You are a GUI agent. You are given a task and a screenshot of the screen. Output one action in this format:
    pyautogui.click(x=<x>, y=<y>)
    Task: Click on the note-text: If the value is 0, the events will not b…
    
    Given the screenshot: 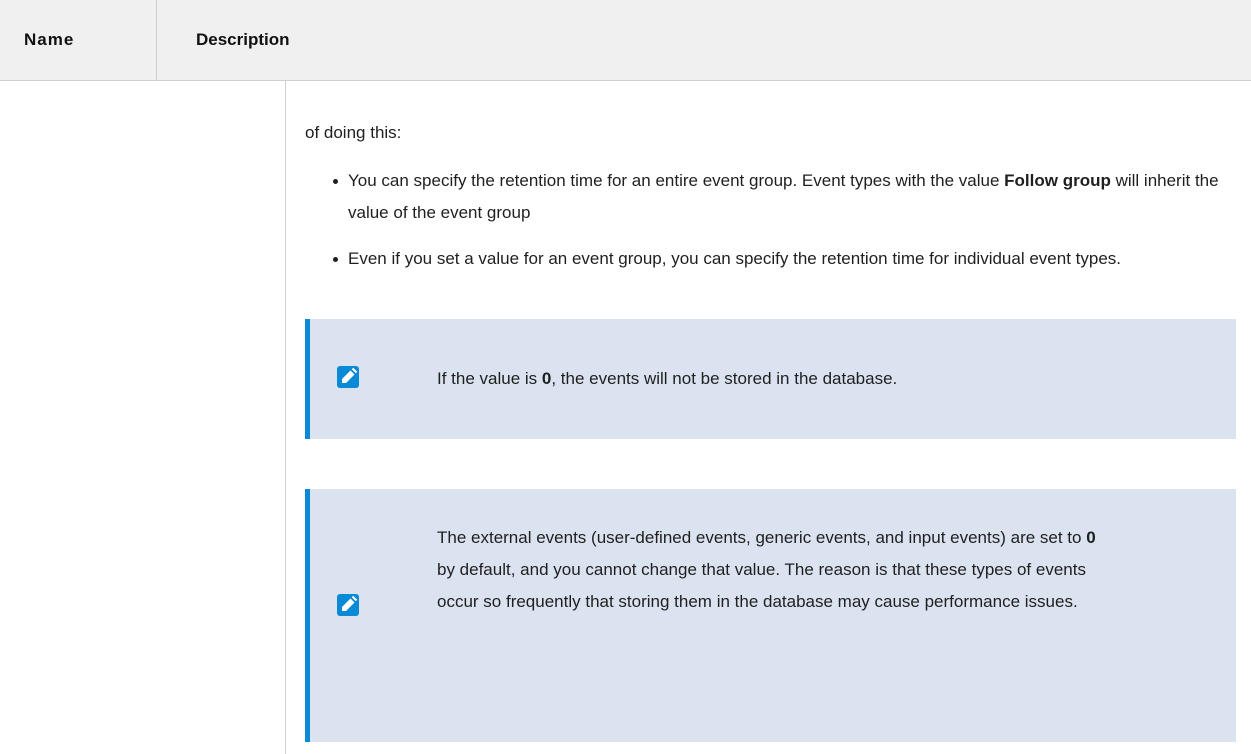 What is the action you would take?
    pyautogui.click(x=667, y=379)
    